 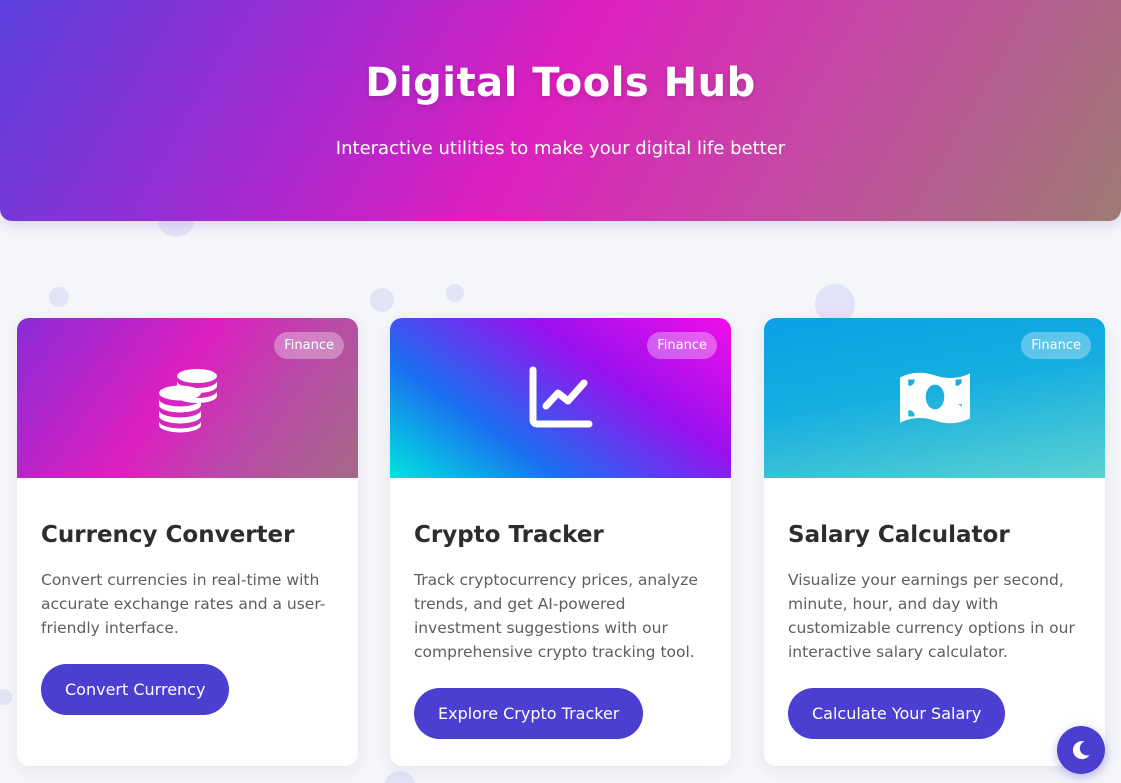 I want to click on theme-toggle-button, so click(x=1081, y=750).